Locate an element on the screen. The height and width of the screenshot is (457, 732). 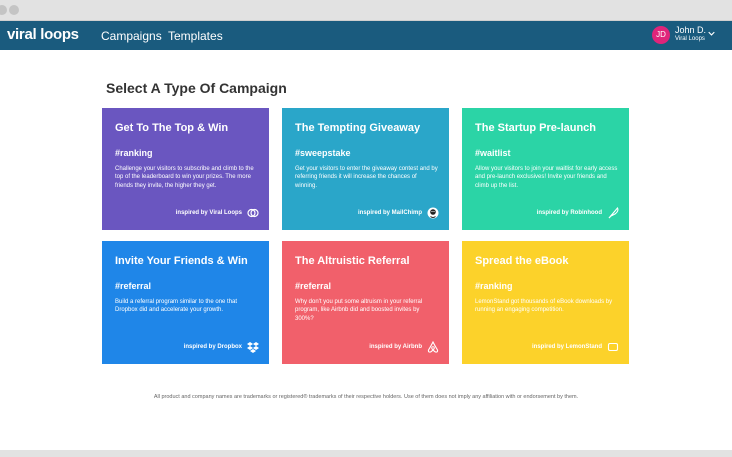
browser-chrome is located at coordinates (366, 10).